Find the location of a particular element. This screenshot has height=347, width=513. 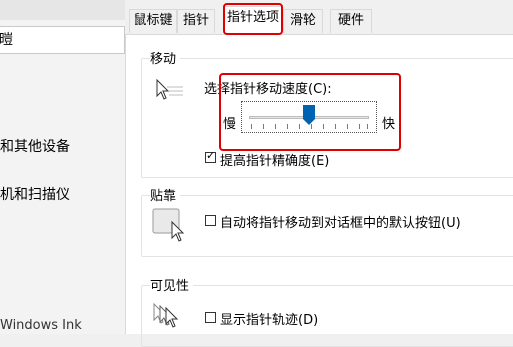

precision-checkbox: ✓ is located at coordinates (210, 156).